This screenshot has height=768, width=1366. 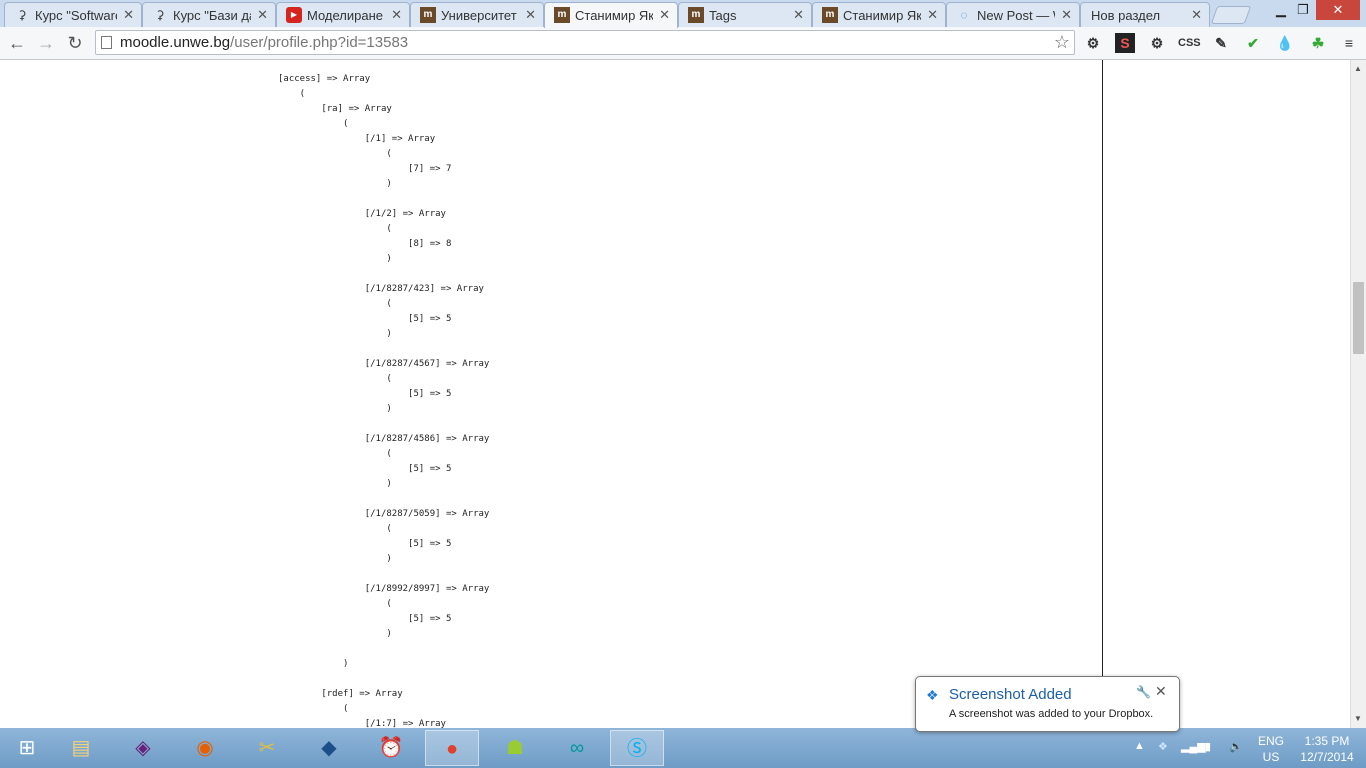 I want to click on new-tab-button, so click(x=1231, y=15).